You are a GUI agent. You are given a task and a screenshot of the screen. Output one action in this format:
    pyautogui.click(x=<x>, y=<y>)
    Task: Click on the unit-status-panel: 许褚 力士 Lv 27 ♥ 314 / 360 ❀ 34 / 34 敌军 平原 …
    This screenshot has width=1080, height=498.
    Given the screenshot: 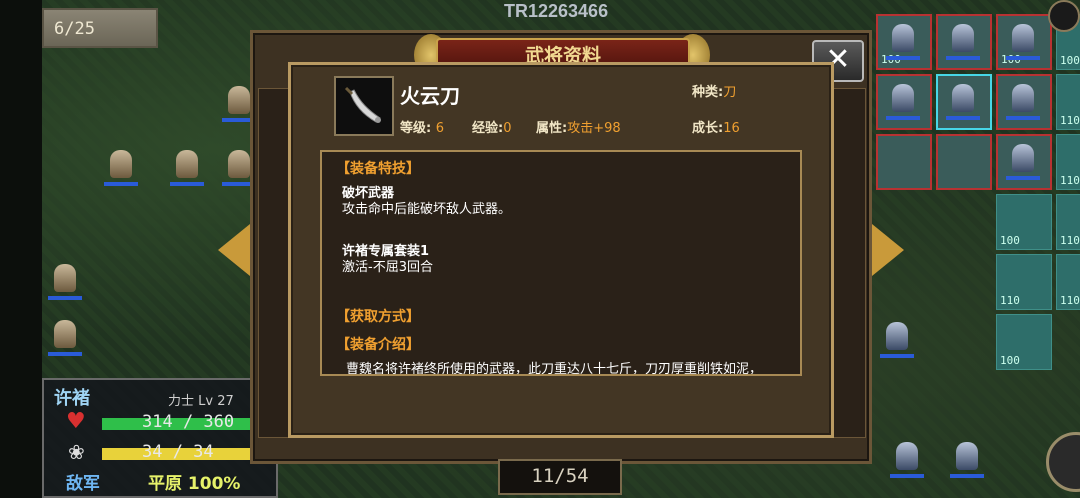 What is the action you would take?
    pyautogui.click(x=160, y=438)
    